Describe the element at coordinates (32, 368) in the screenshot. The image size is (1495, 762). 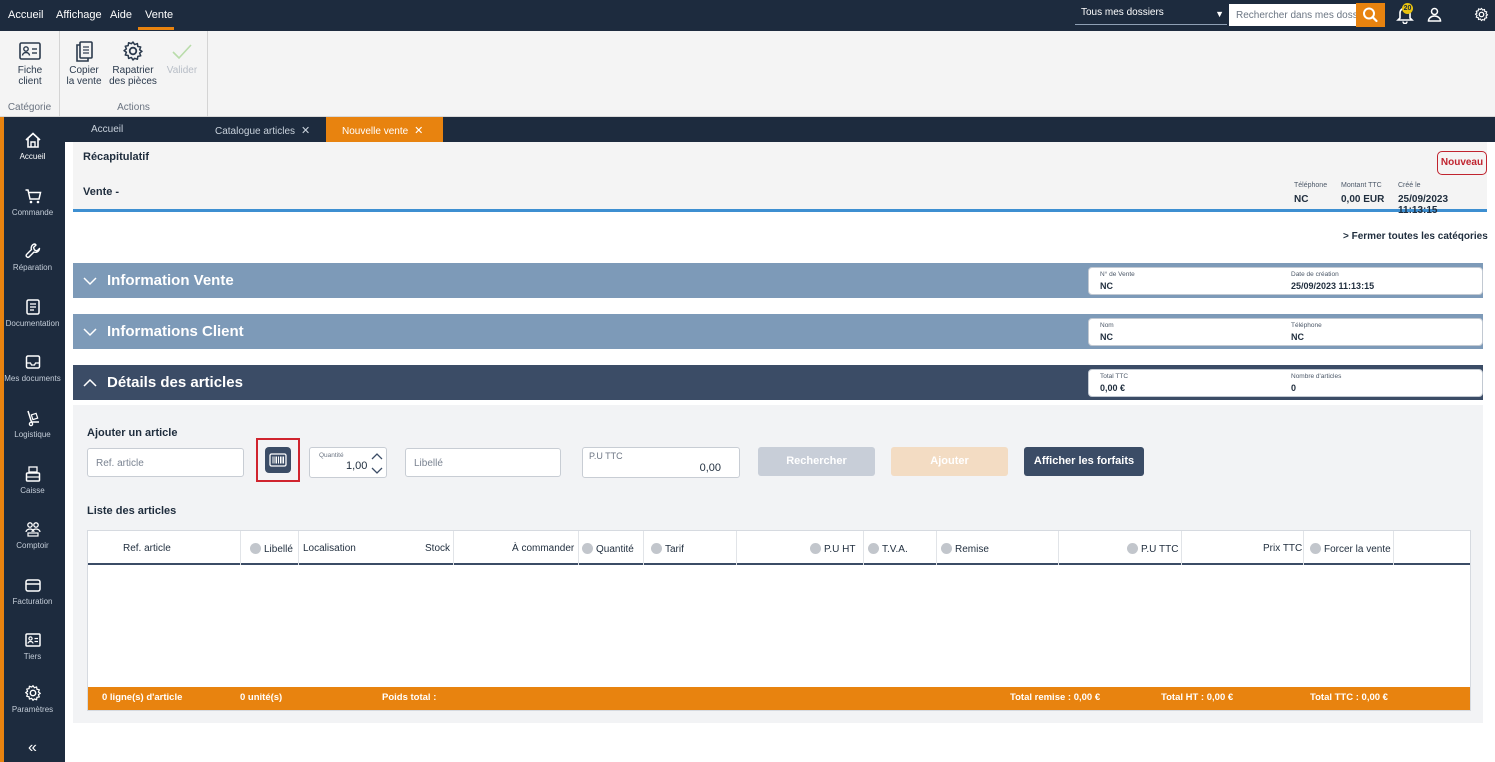
I see `sidebar-item-mes-documents: Mes documents` at that location.